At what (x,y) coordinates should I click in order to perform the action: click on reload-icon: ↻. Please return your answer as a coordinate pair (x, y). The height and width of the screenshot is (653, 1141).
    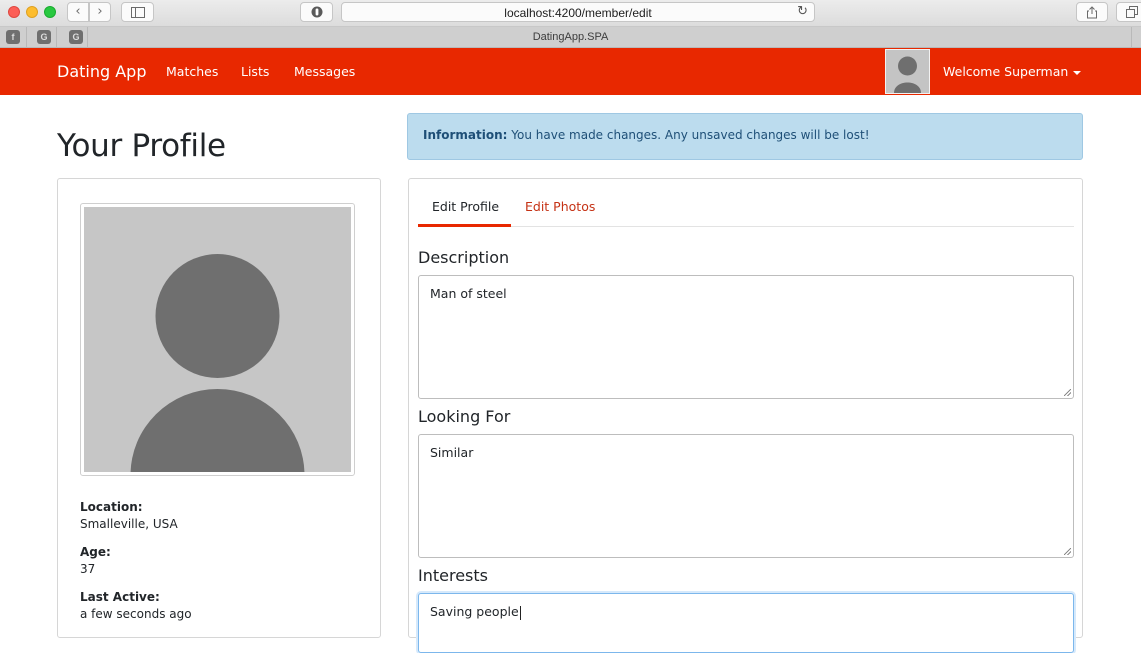
    Looking at the image, I should click on (802, 11).